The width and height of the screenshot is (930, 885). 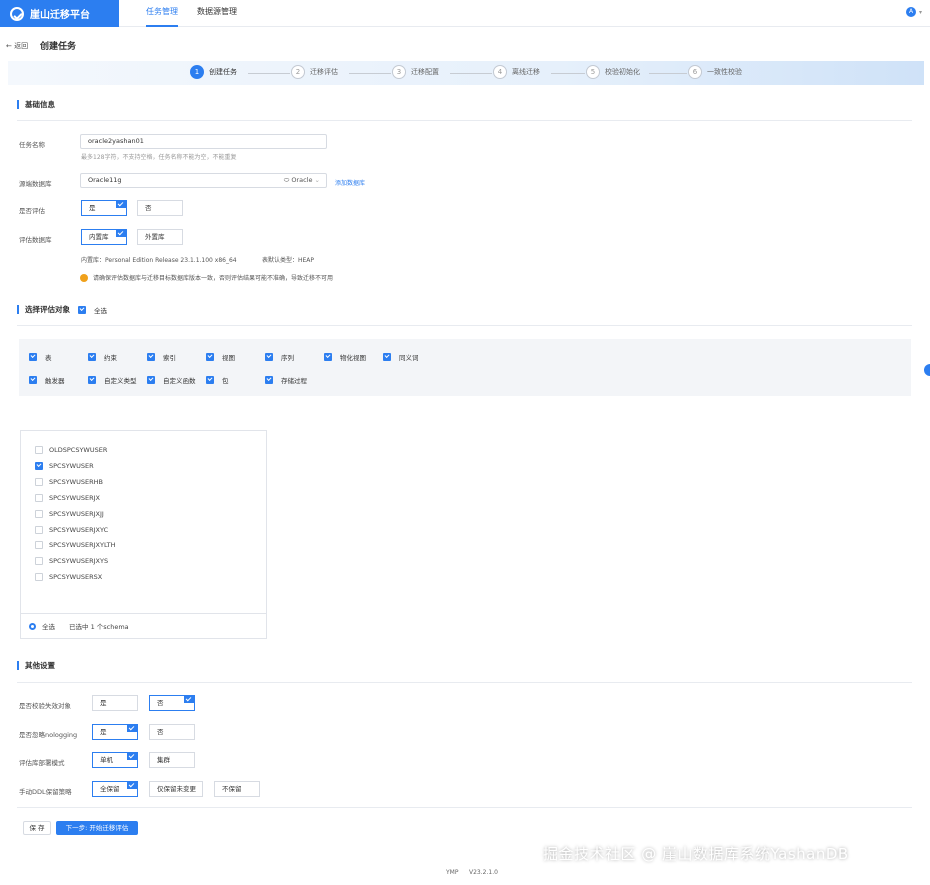 I want to click on nav-datasource-management: 数据源管理, so click(x=217, y=13).